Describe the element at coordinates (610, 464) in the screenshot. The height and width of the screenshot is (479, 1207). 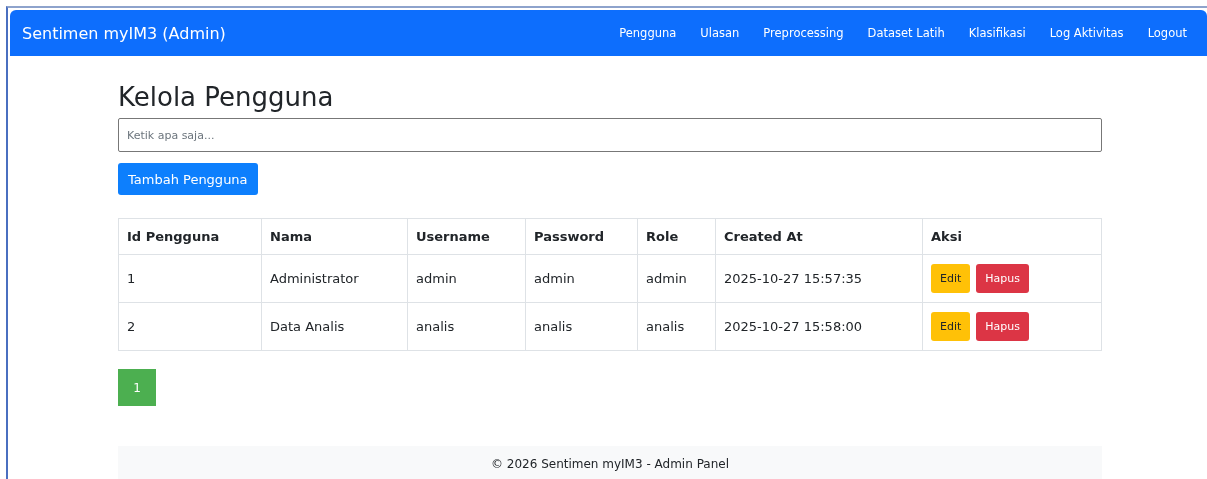
I see `footer-text: © 2026 Sentimen myIM3 - Admin Panel` at that location.